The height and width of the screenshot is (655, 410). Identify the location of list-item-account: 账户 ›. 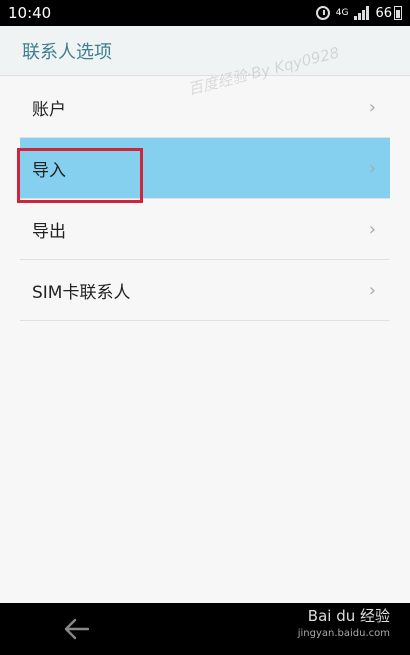
(205, 107).